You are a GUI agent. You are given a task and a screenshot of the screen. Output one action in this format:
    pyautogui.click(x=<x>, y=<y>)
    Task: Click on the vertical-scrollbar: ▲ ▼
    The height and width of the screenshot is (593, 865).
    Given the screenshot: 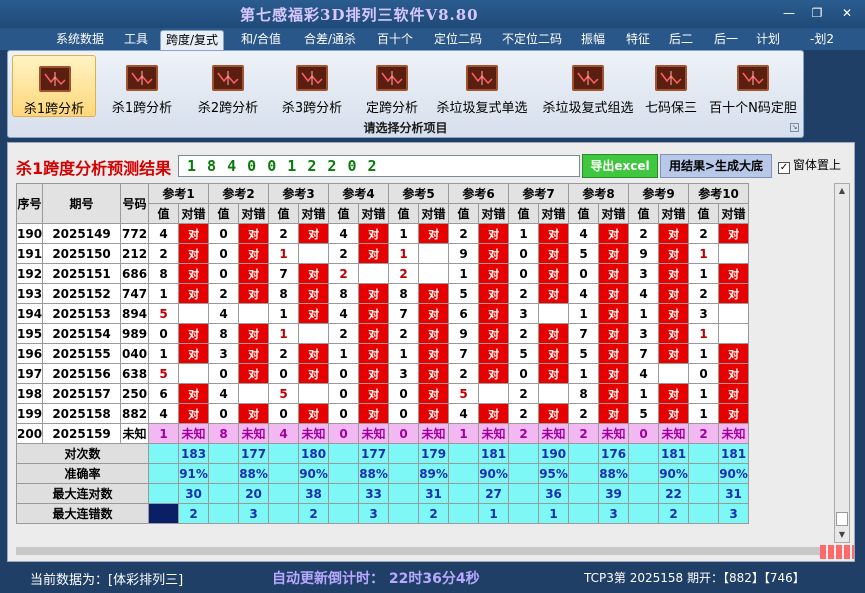 What is the action you would take?
    pyautogui.click(x=842, y=363)
    